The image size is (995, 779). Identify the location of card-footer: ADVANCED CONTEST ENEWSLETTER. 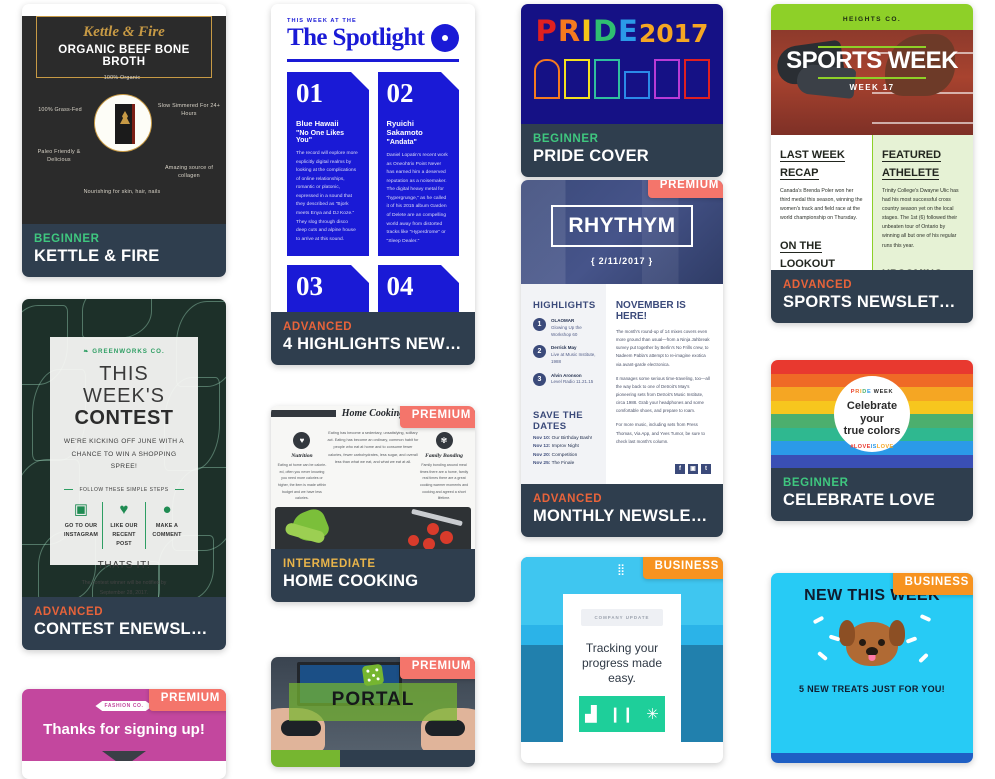
(124, 623).